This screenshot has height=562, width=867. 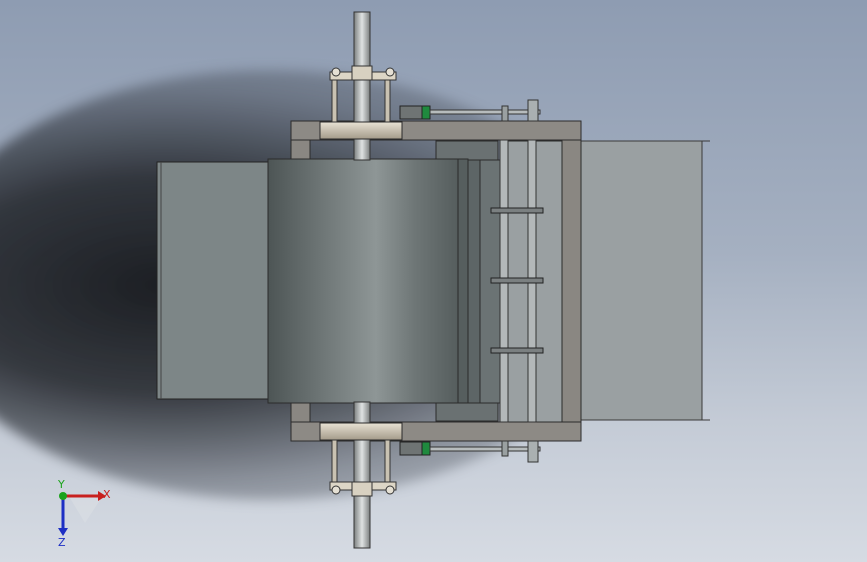 I want to click on drum-roller, so click(x=368, y=281).